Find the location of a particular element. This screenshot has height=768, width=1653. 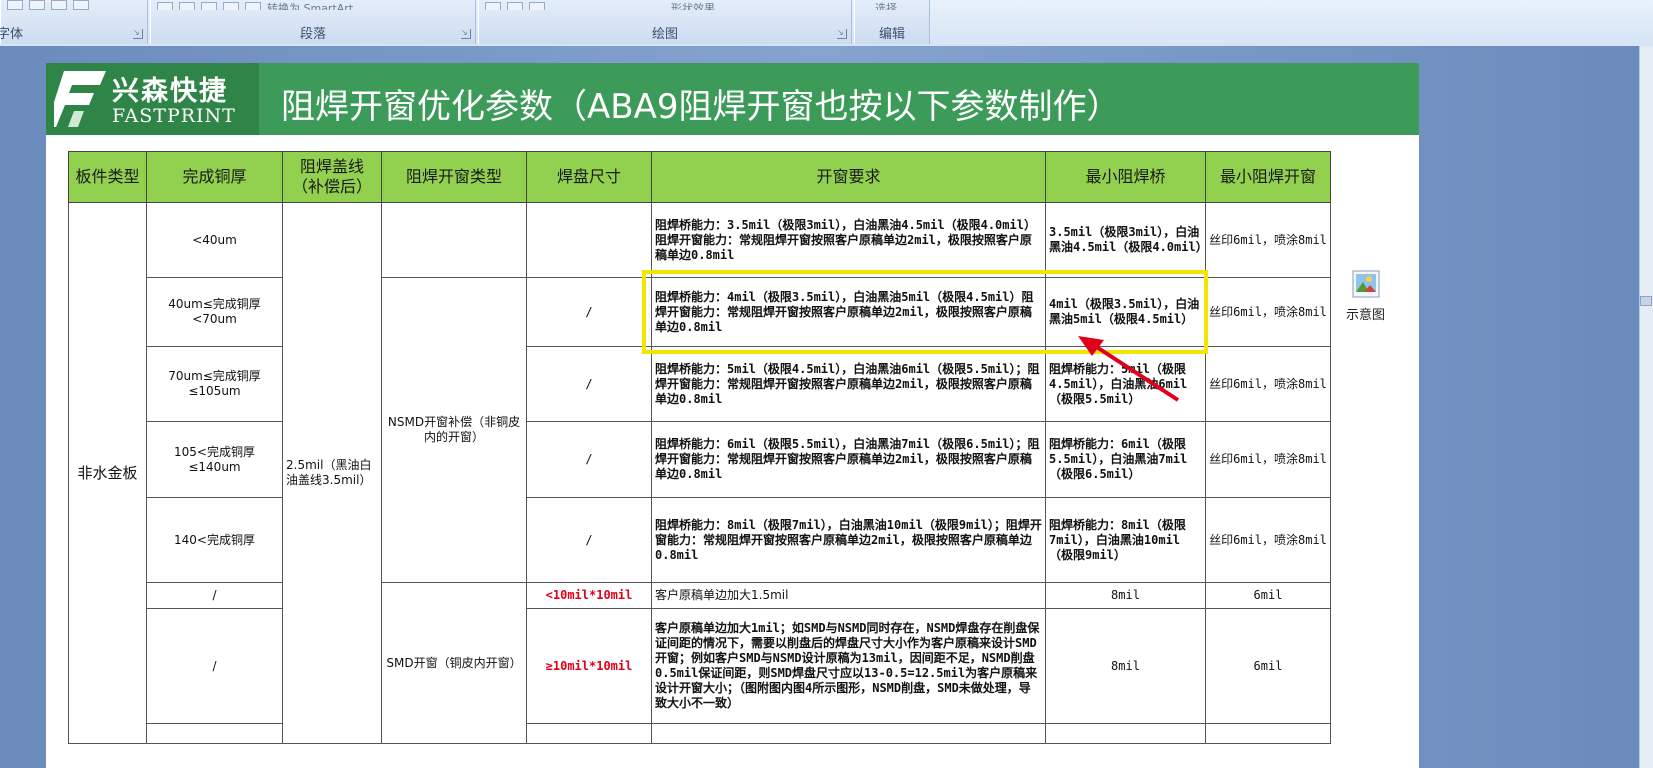

vertical-scrollbar is located at coordinates (1646, 407).